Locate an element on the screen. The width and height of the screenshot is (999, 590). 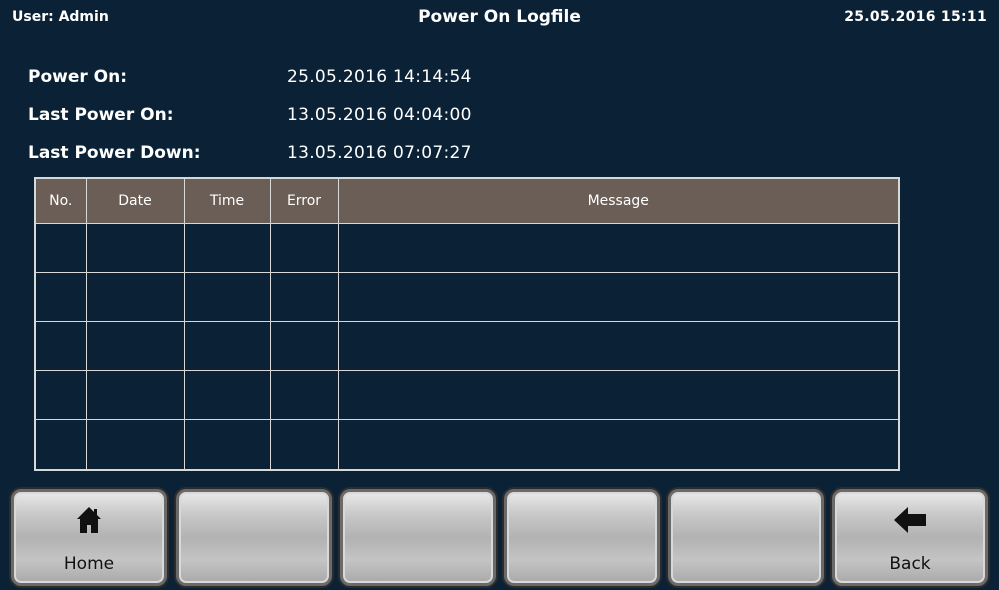
softkey-3-button is located at coordinates (418, 537).